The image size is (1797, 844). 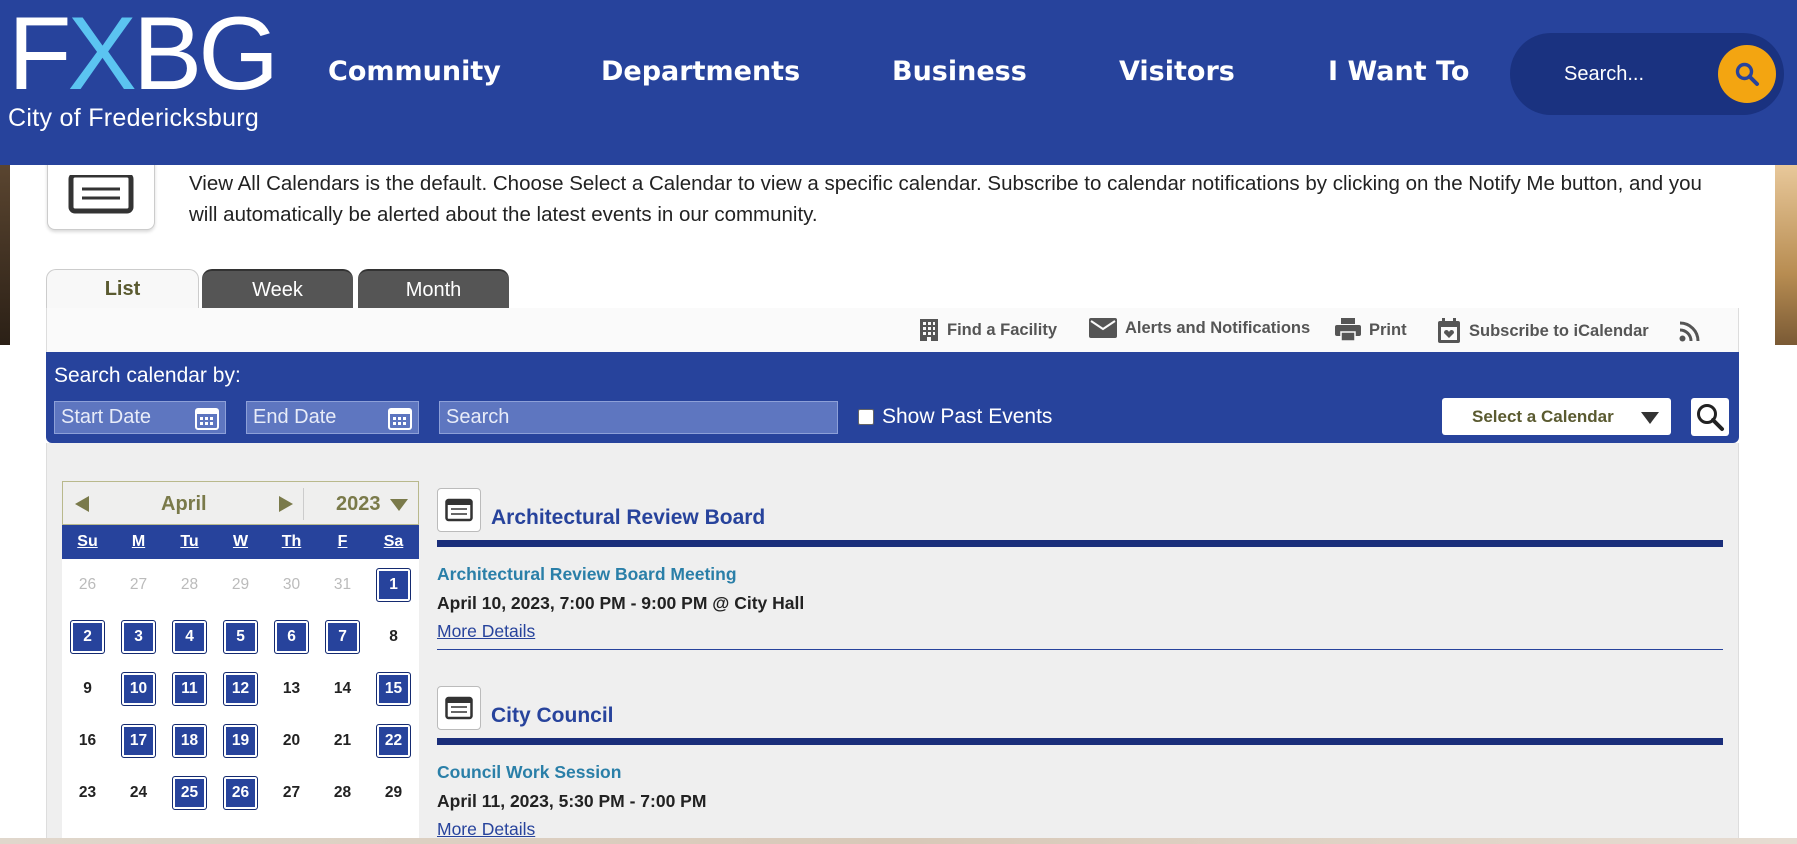 I want to click on calendar-day-with-events: 5, so click(x=240, y=637).